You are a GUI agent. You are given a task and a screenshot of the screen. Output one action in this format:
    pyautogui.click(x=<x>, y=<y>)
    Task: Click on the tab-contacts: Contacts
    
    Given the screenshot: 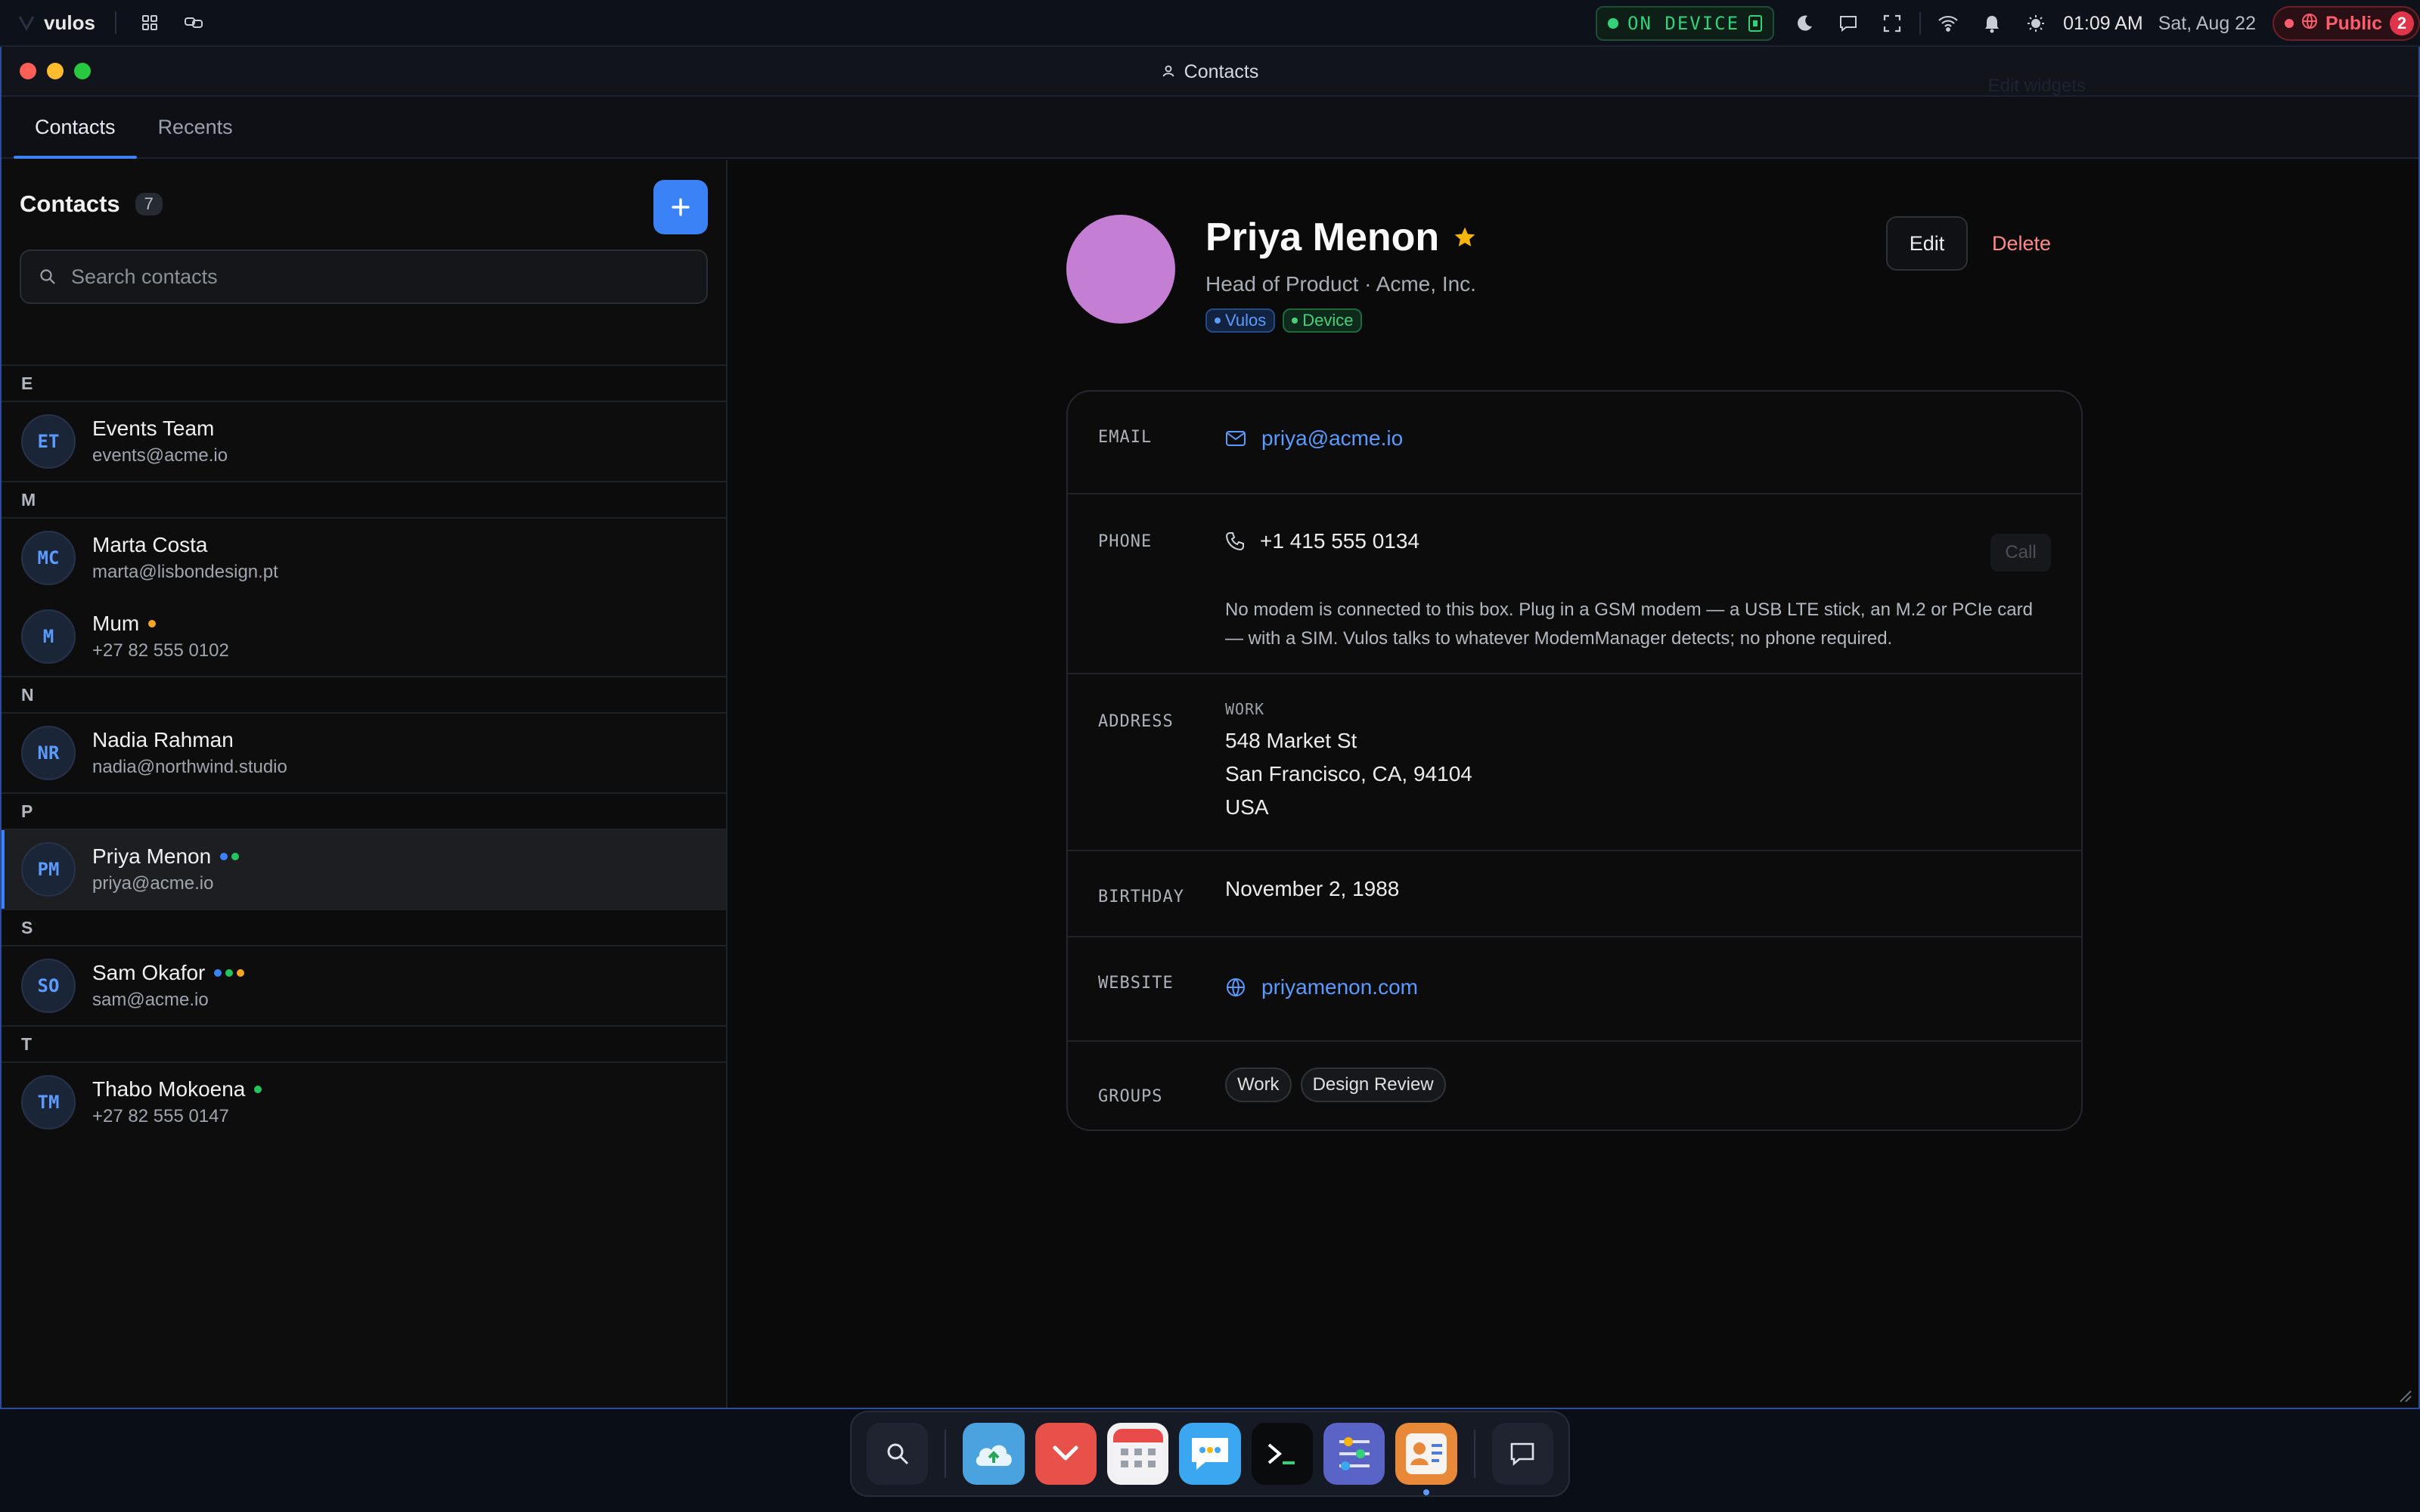 What is the action you would take?
    pyautogui.click(x=75, y=128)
    